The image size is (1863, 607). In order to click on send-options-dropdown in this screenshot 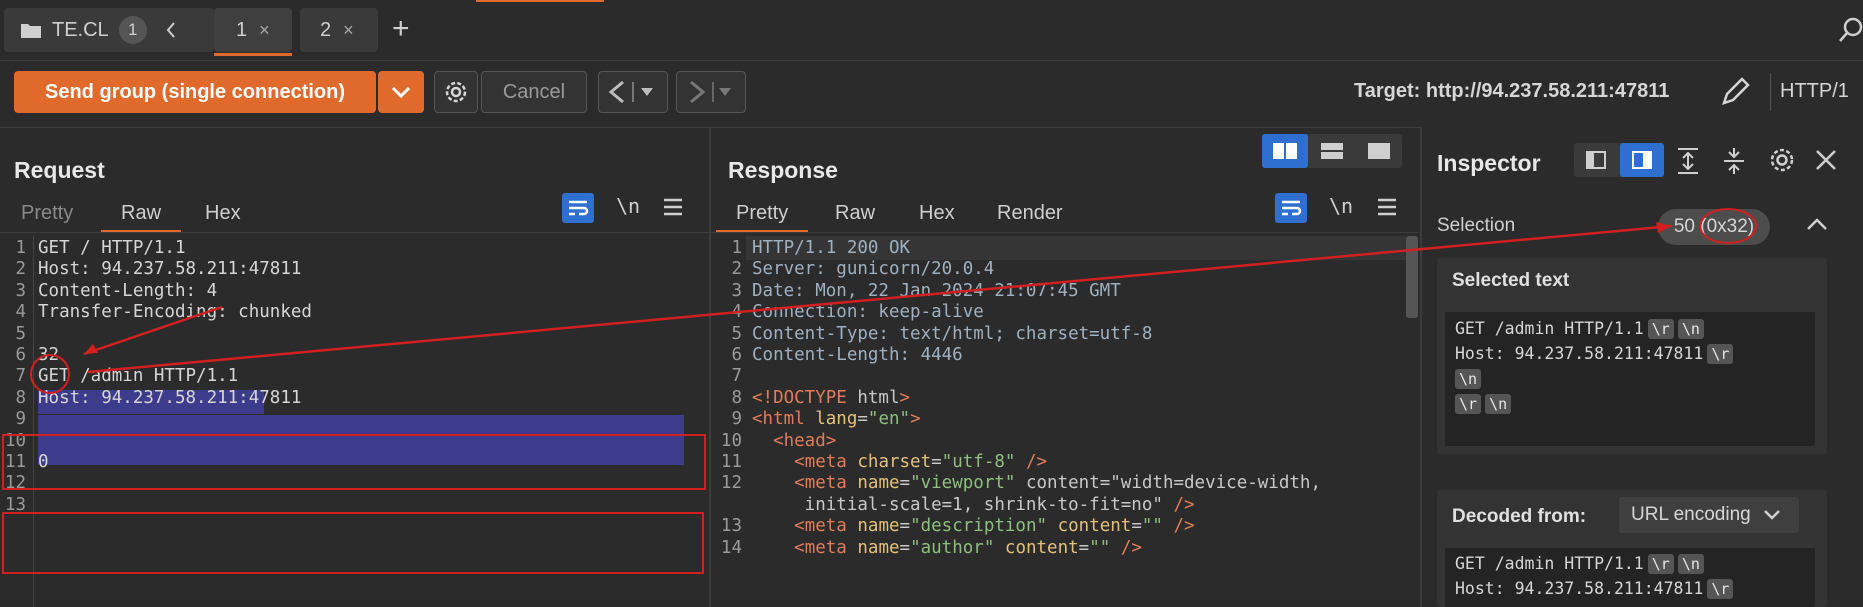, I will do `click(401, 92)`.